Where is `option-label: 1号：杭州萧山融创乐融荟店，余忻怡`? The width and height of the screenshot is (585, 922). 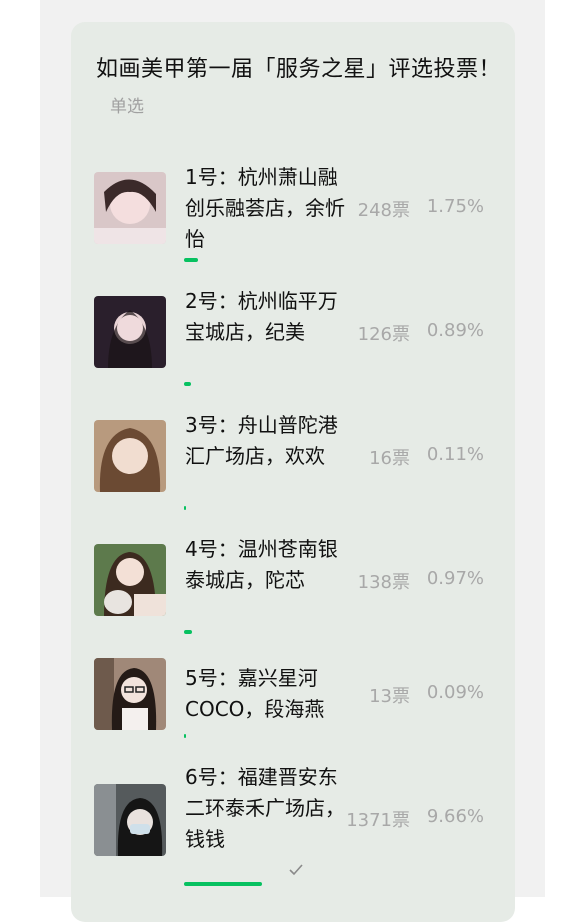 option-label: 1号：杭州萧山融创乐融荟店，余忻怡 is located at coordinates (265, 208).